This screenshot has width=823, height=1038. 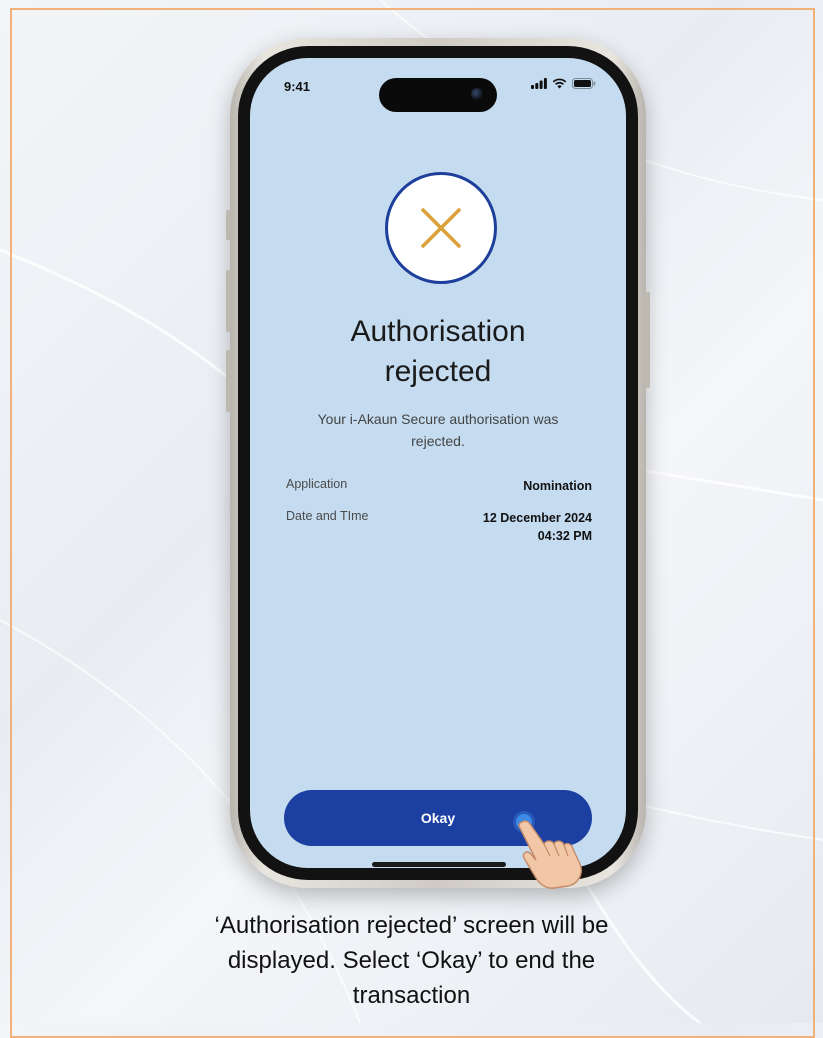 I want to click on wifi-icon, so click(x=559, y=83).